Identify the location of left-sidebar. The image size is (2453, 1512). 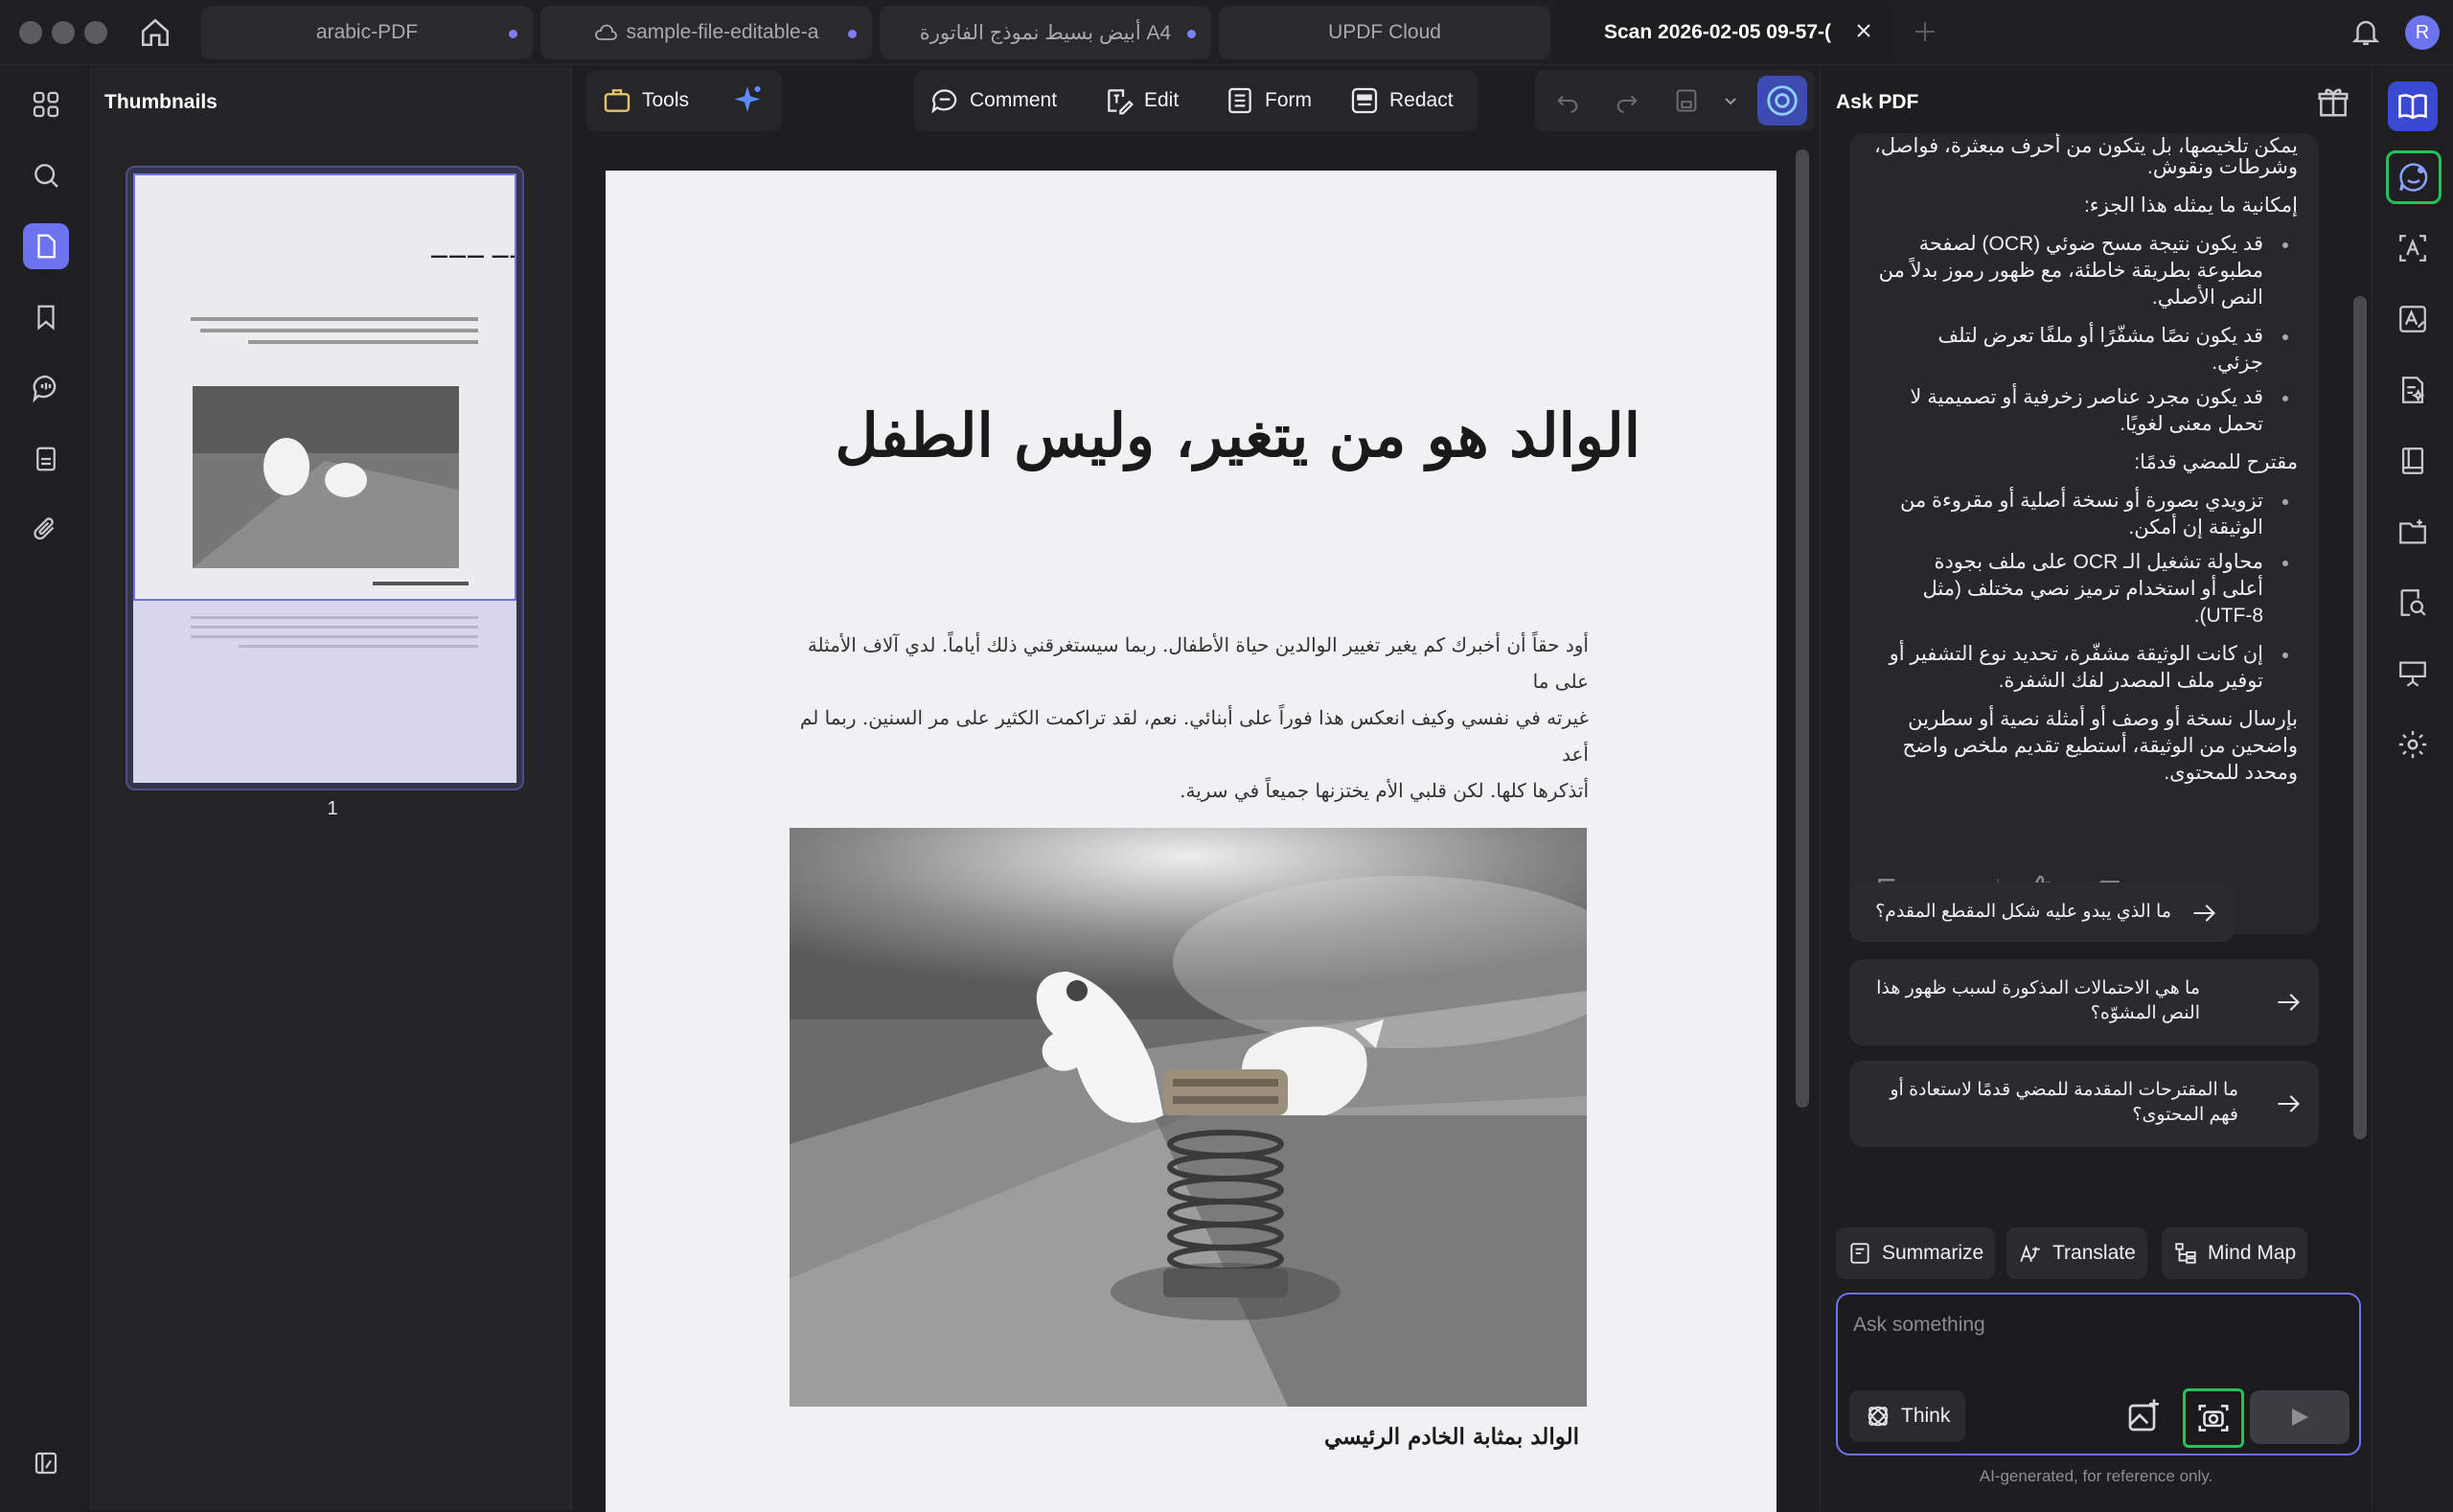
(46, 788).